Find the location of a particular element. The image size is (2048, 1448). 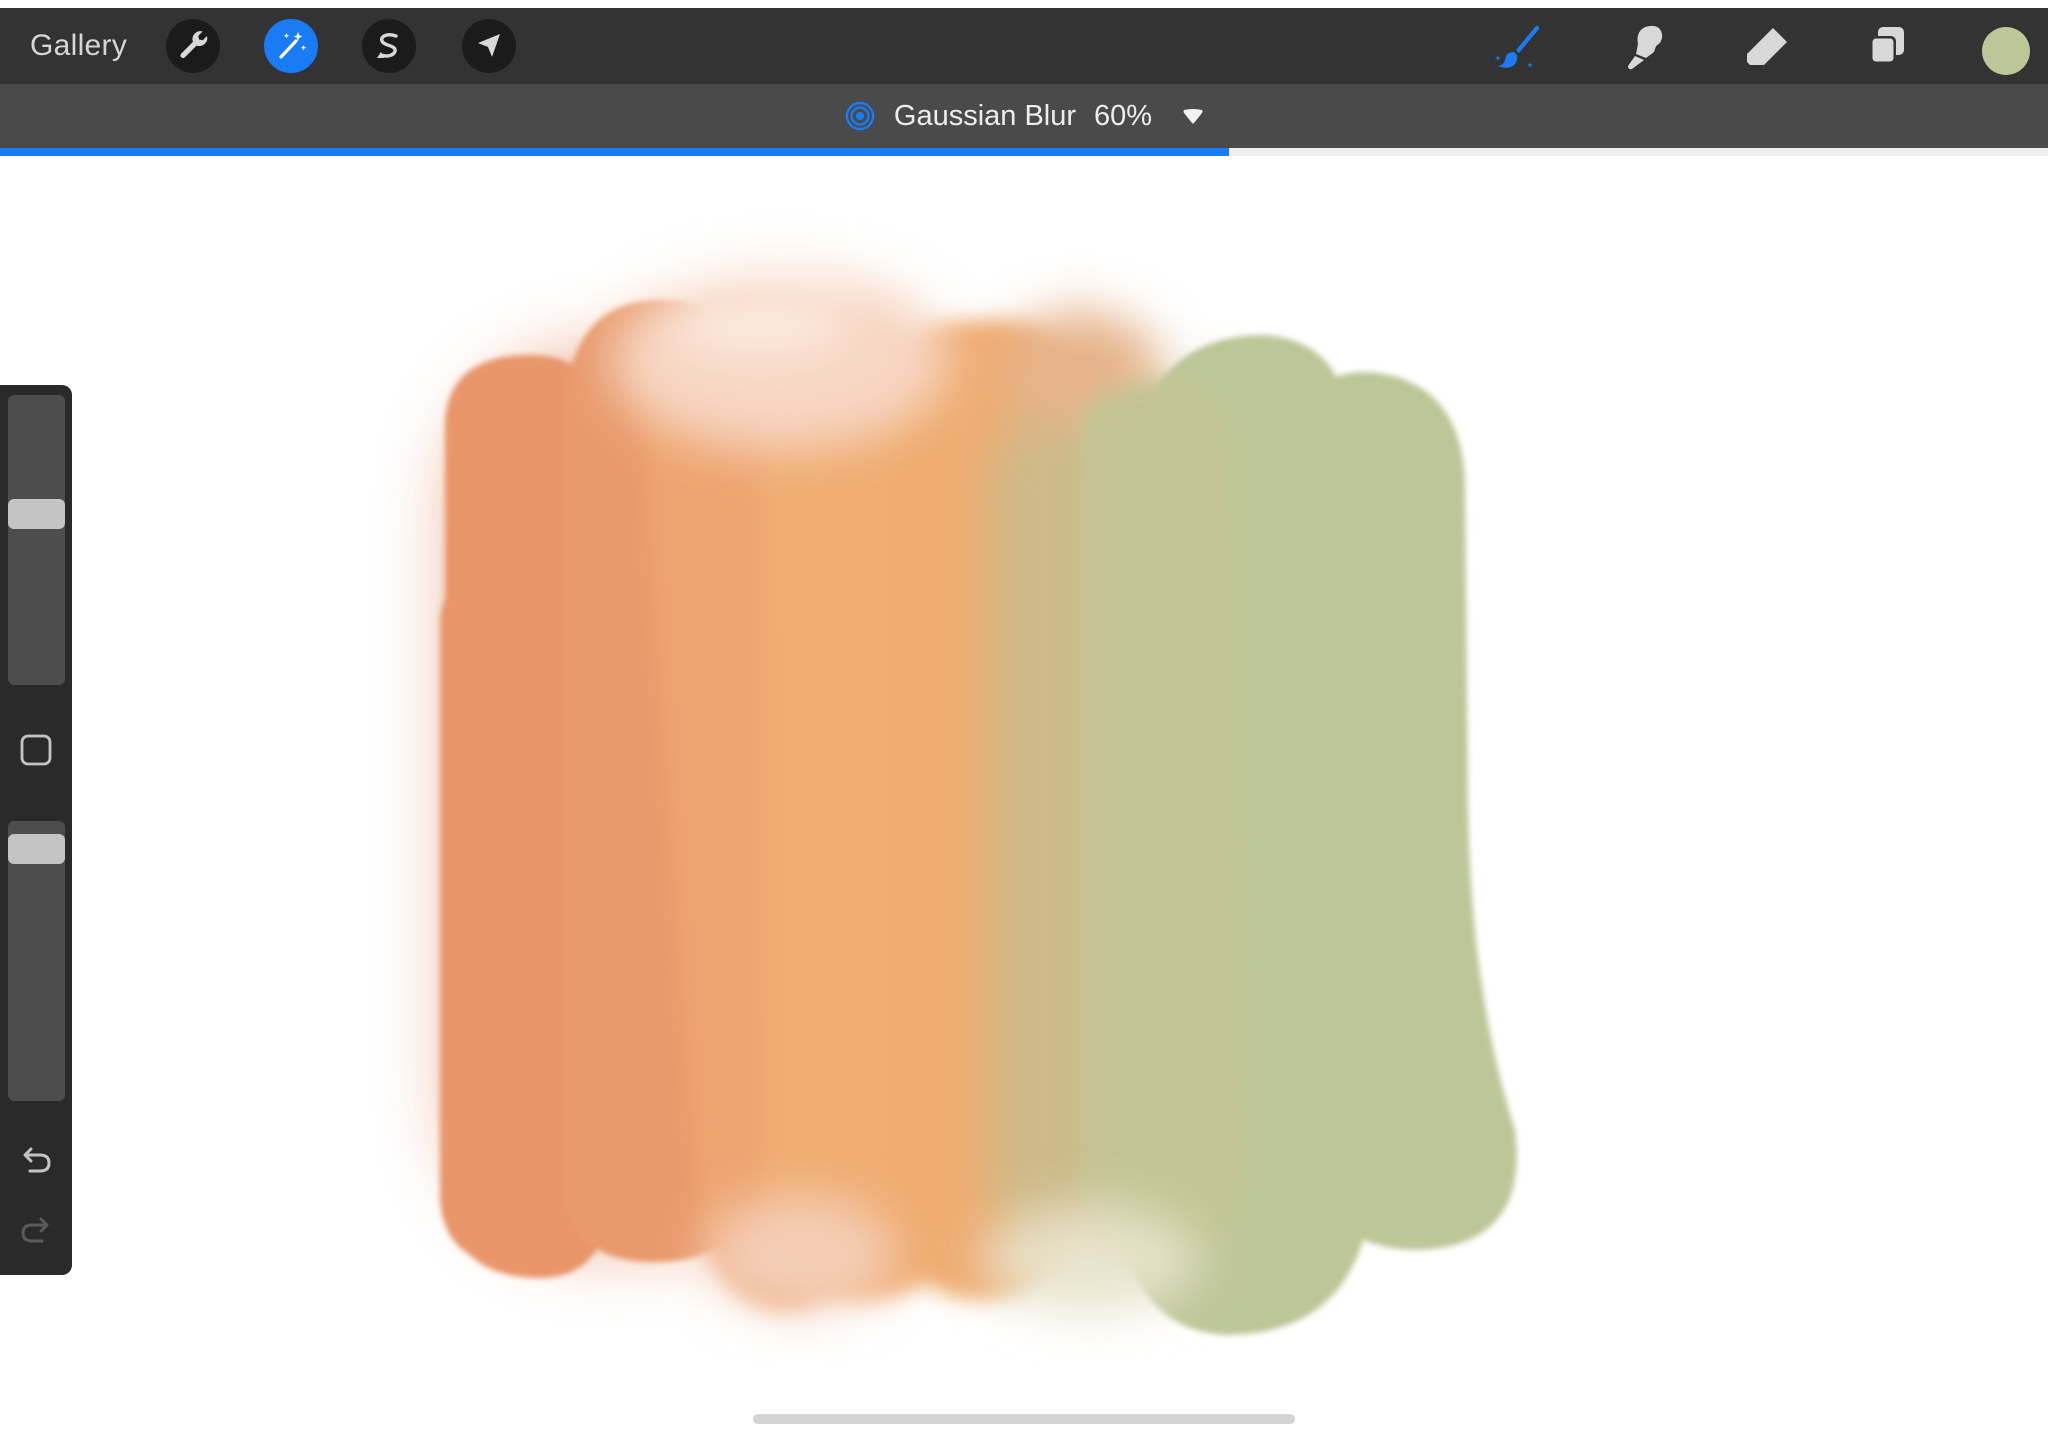

smudge-icon is located at coordinates (1645, 47).